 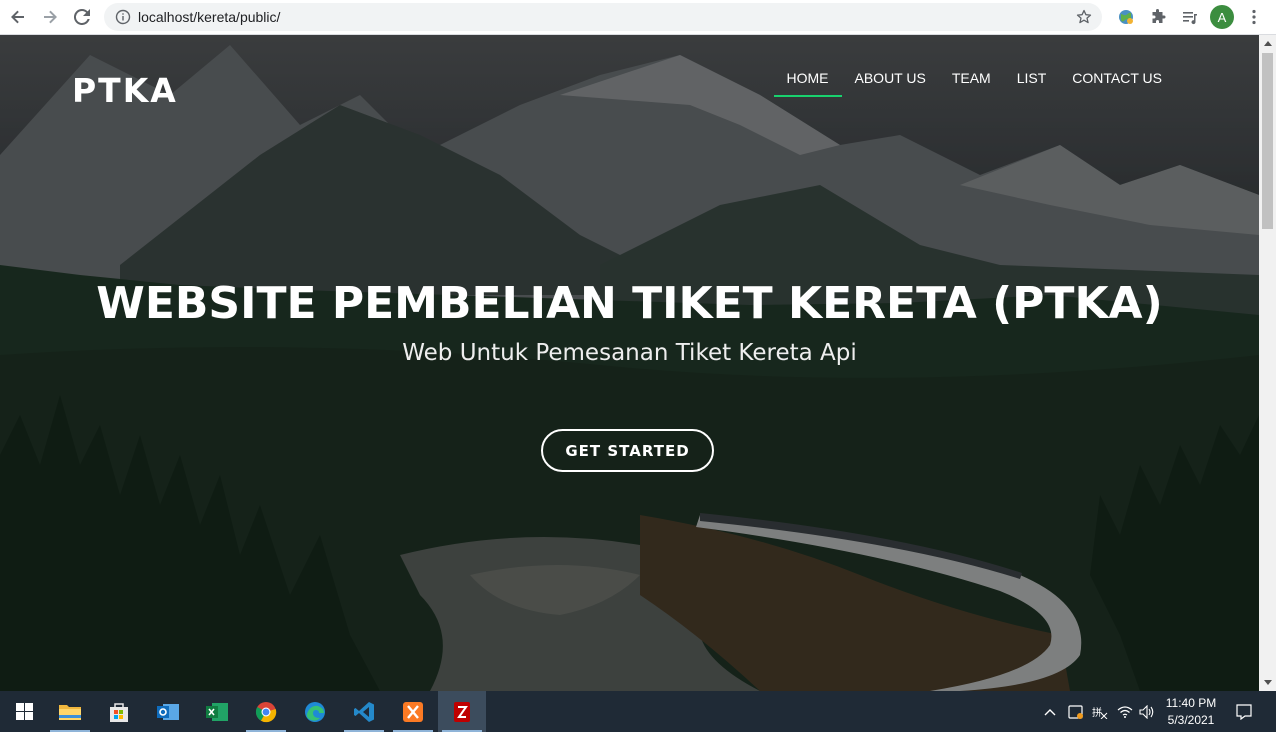 What do you see at coordinates (1158, 17) in the screenshot?
I see `extensions-puzzle-icon` at bounding box center [1158, 17].